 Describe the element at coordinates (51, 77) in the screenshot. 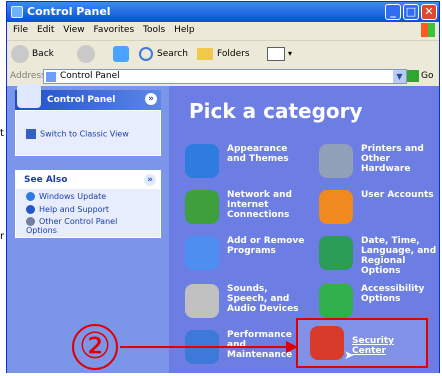

I see `control-panel-small-icon` at that location.